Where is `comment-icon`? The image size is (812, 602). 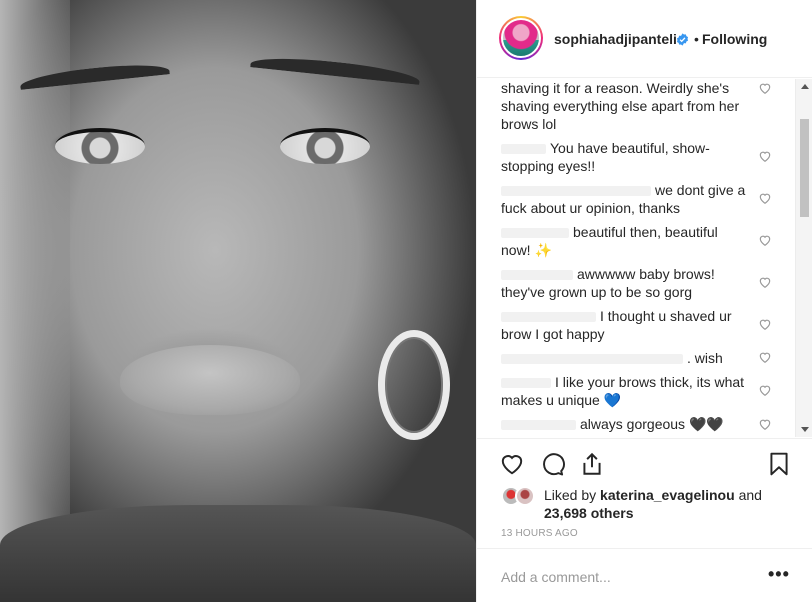
comment-icon is located at coordinates (552, 464).